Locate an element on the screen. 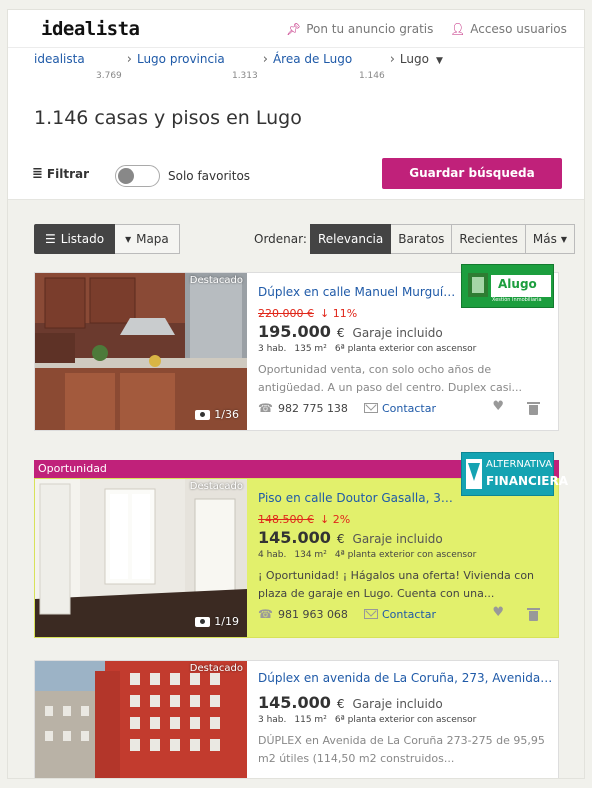 The width and height of the screenshot is (592, 788). rooms: 3 hab. is located at coordinates (272, 720).